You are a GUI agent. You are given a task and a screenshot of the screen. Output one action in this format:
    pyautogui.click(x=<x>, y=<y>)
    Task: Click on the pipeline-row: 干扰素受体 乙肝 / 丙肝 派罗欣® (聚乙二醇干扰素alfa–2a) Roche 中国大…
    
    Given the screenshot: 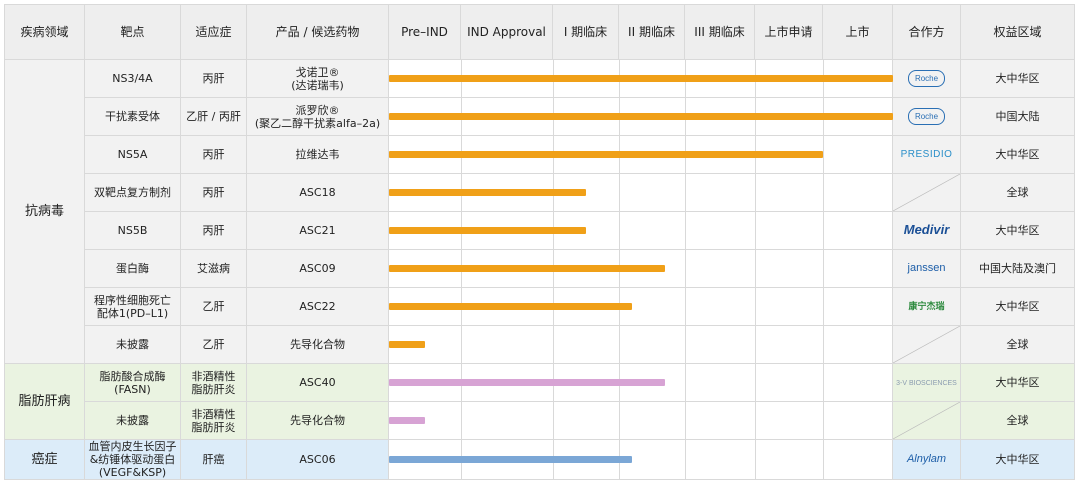 What is the action you would take?
    pyautogui.click(x=540, y=116)
    